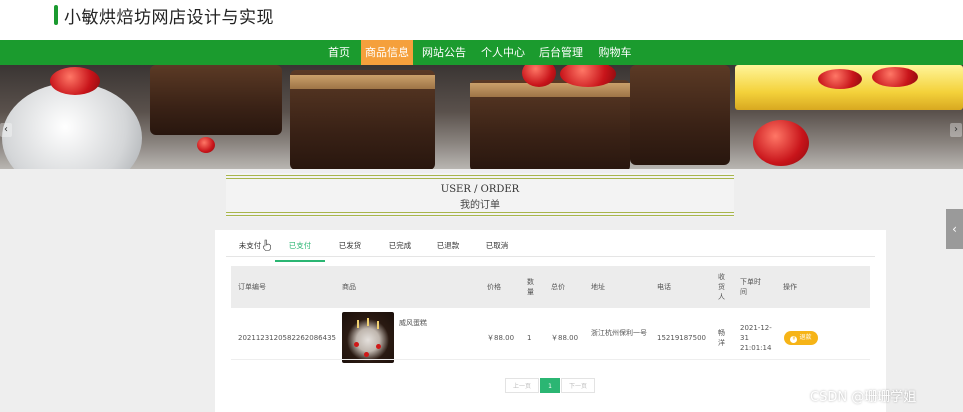 Image resolution: width=963 pixels, height=412 pixels. What do you see at coordinates (448, 249) in the screenshot?
I see `tab-refunded: 已退款` at bounding box center [448, 249].